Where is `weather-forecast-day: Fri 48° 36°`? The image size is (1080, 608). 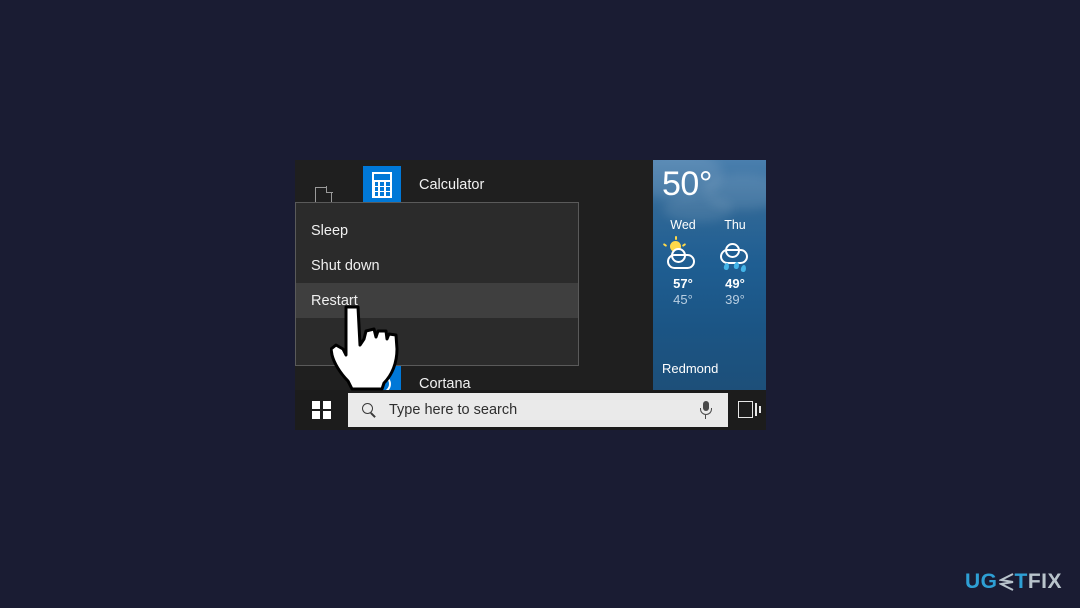 weather-forecast-day: Fri 48° 36° is located at coordinates (765, 262).